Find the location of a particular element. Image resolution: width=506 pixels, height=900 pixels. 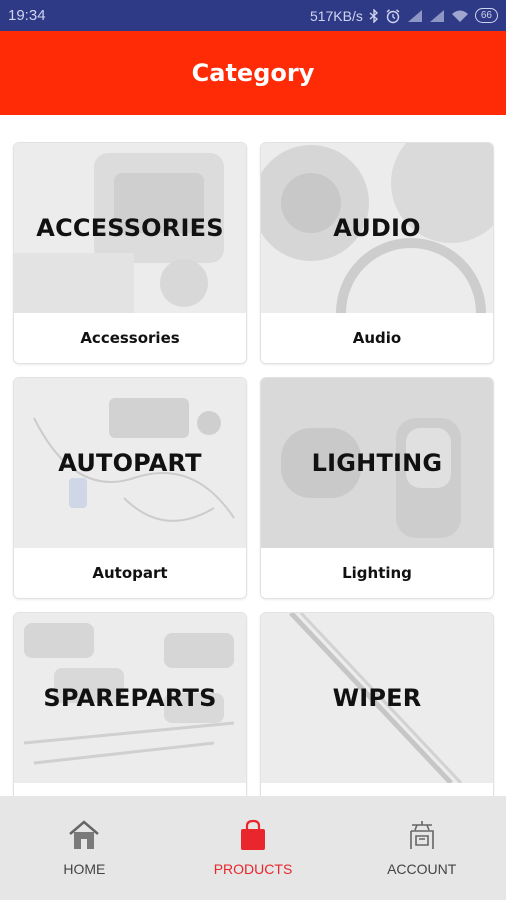

category-card-spareparts: SPAREPARTS is located at coordinates (130, 704).